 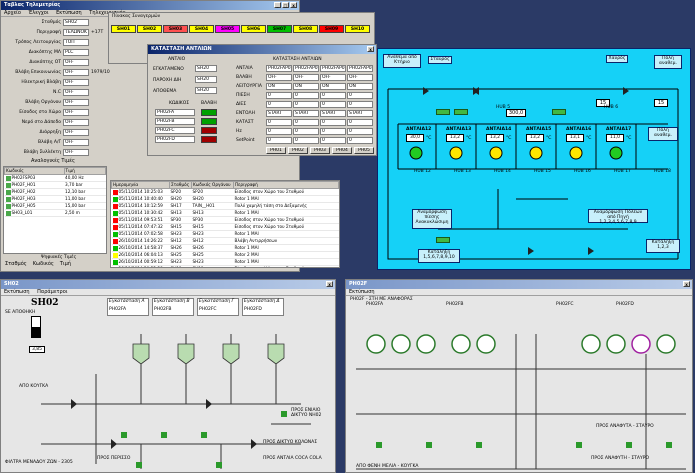 What do you see at coordinates (521, 402) in the screenshot?
I see `ph02f-schematic-svg` at bounding box center [521, 402].